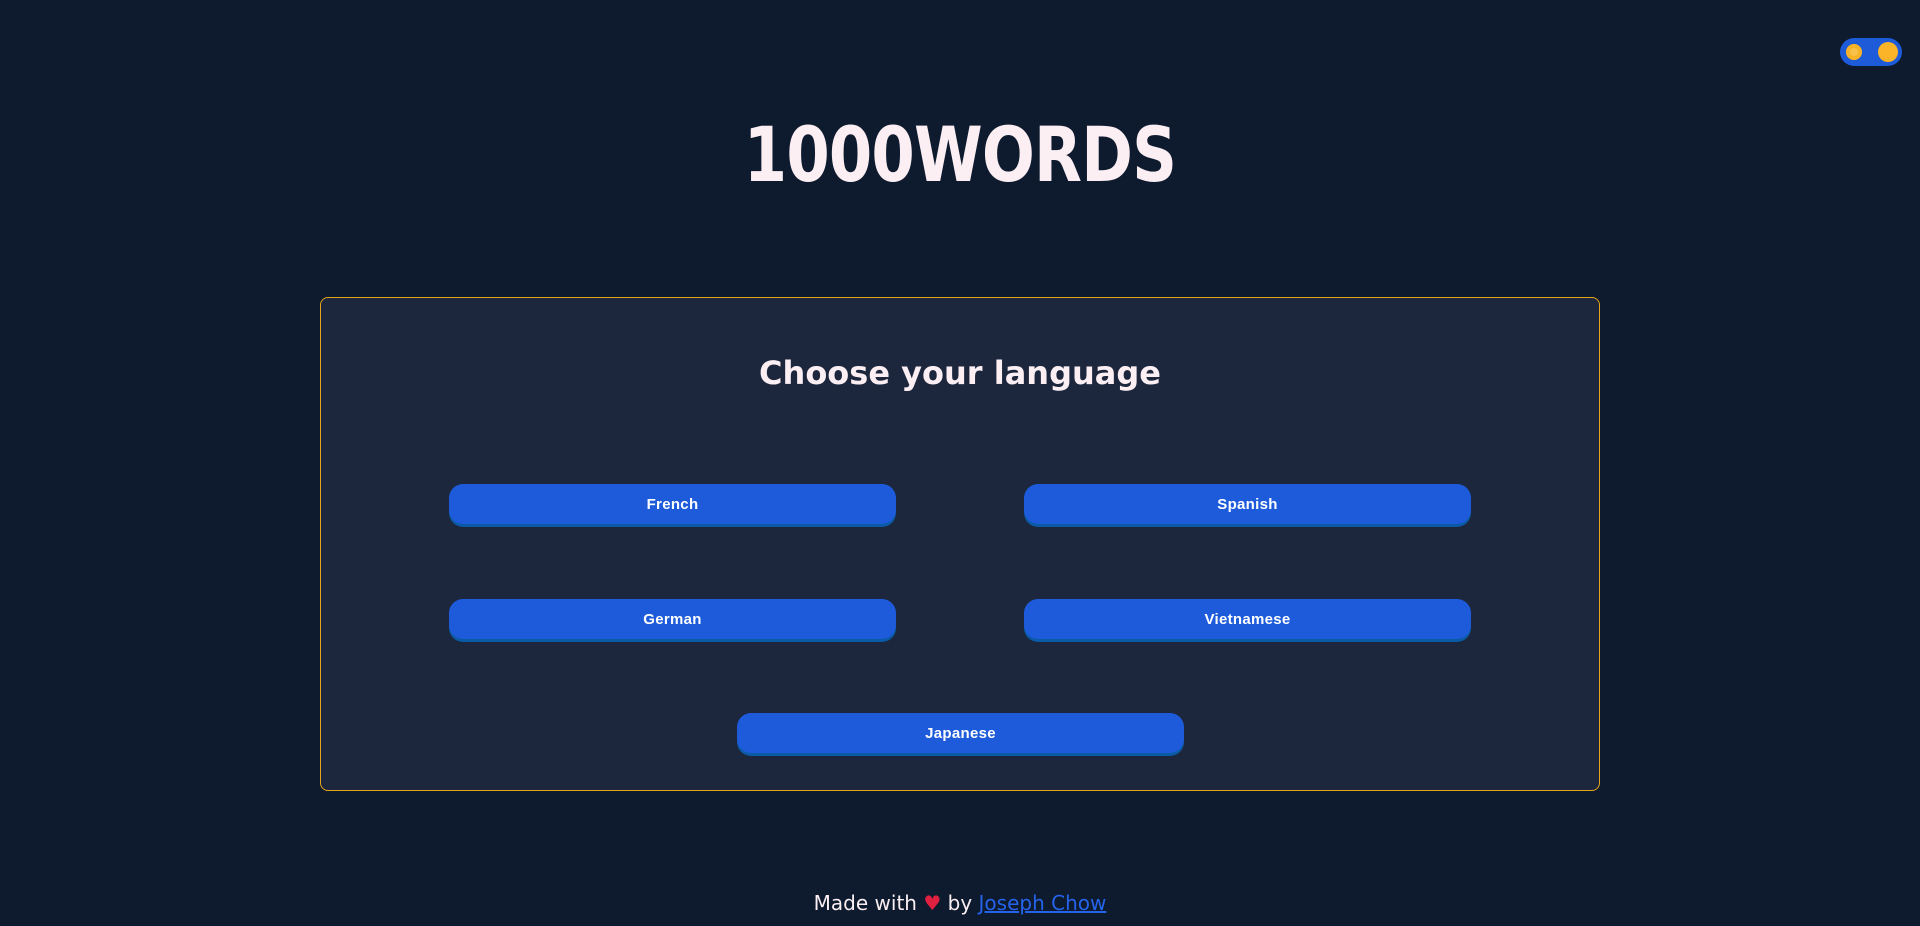 The width and height of the screenshot is (1920, 926). Describe the element at coordinates (1247, 619) in the screenshot. I see `vietnamese-button: Vietnamese` at that location.